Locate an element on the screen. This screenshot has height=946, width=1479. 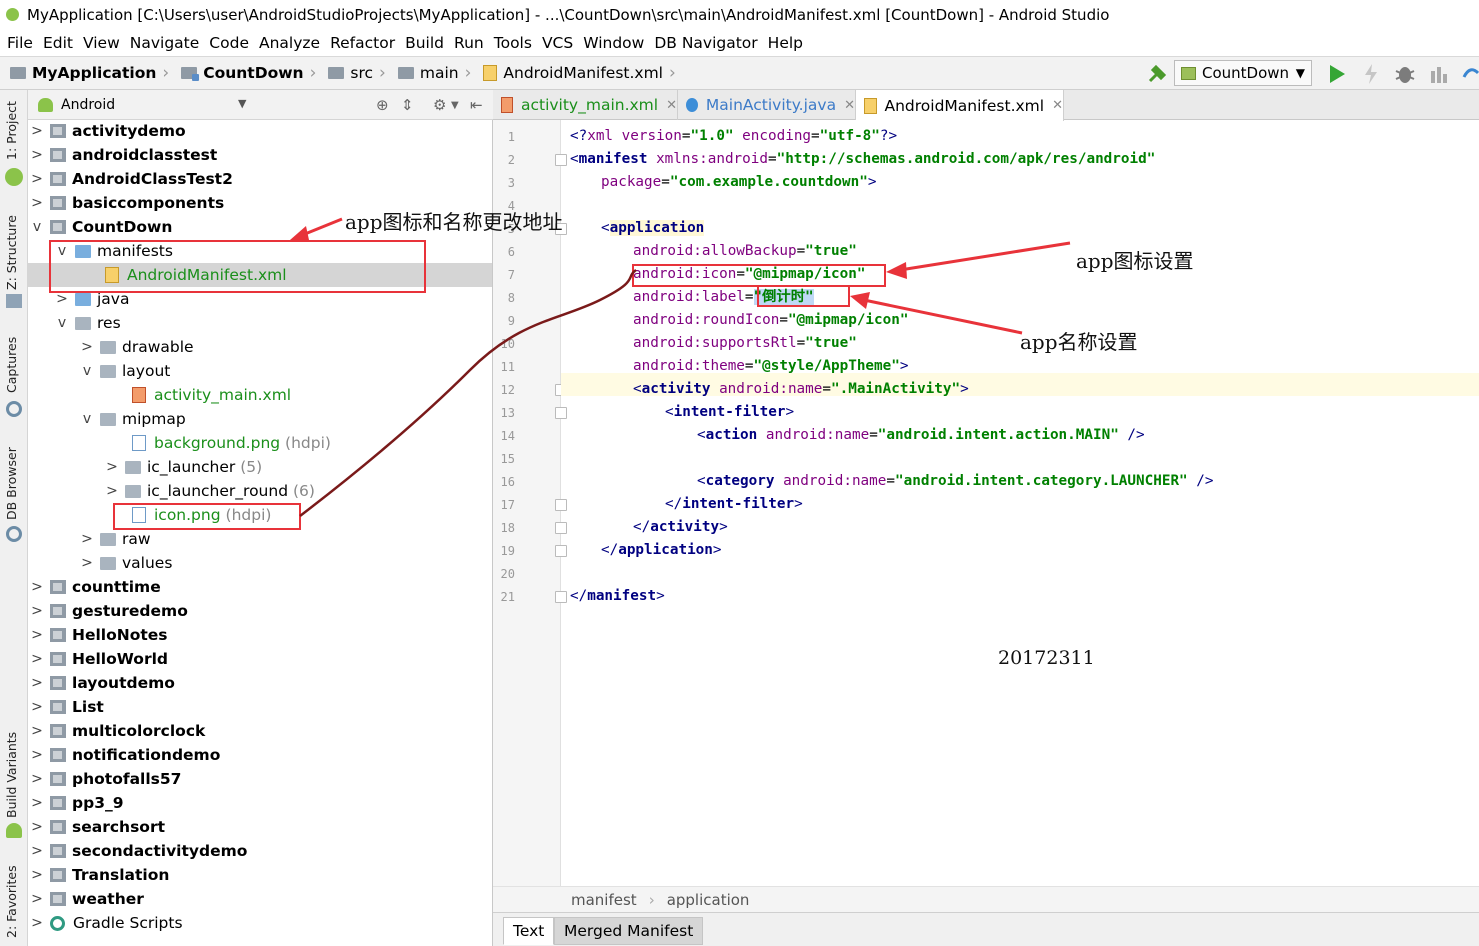
tree-item-pp3-9: > pp3_9 is located at coordinates (76, 803).